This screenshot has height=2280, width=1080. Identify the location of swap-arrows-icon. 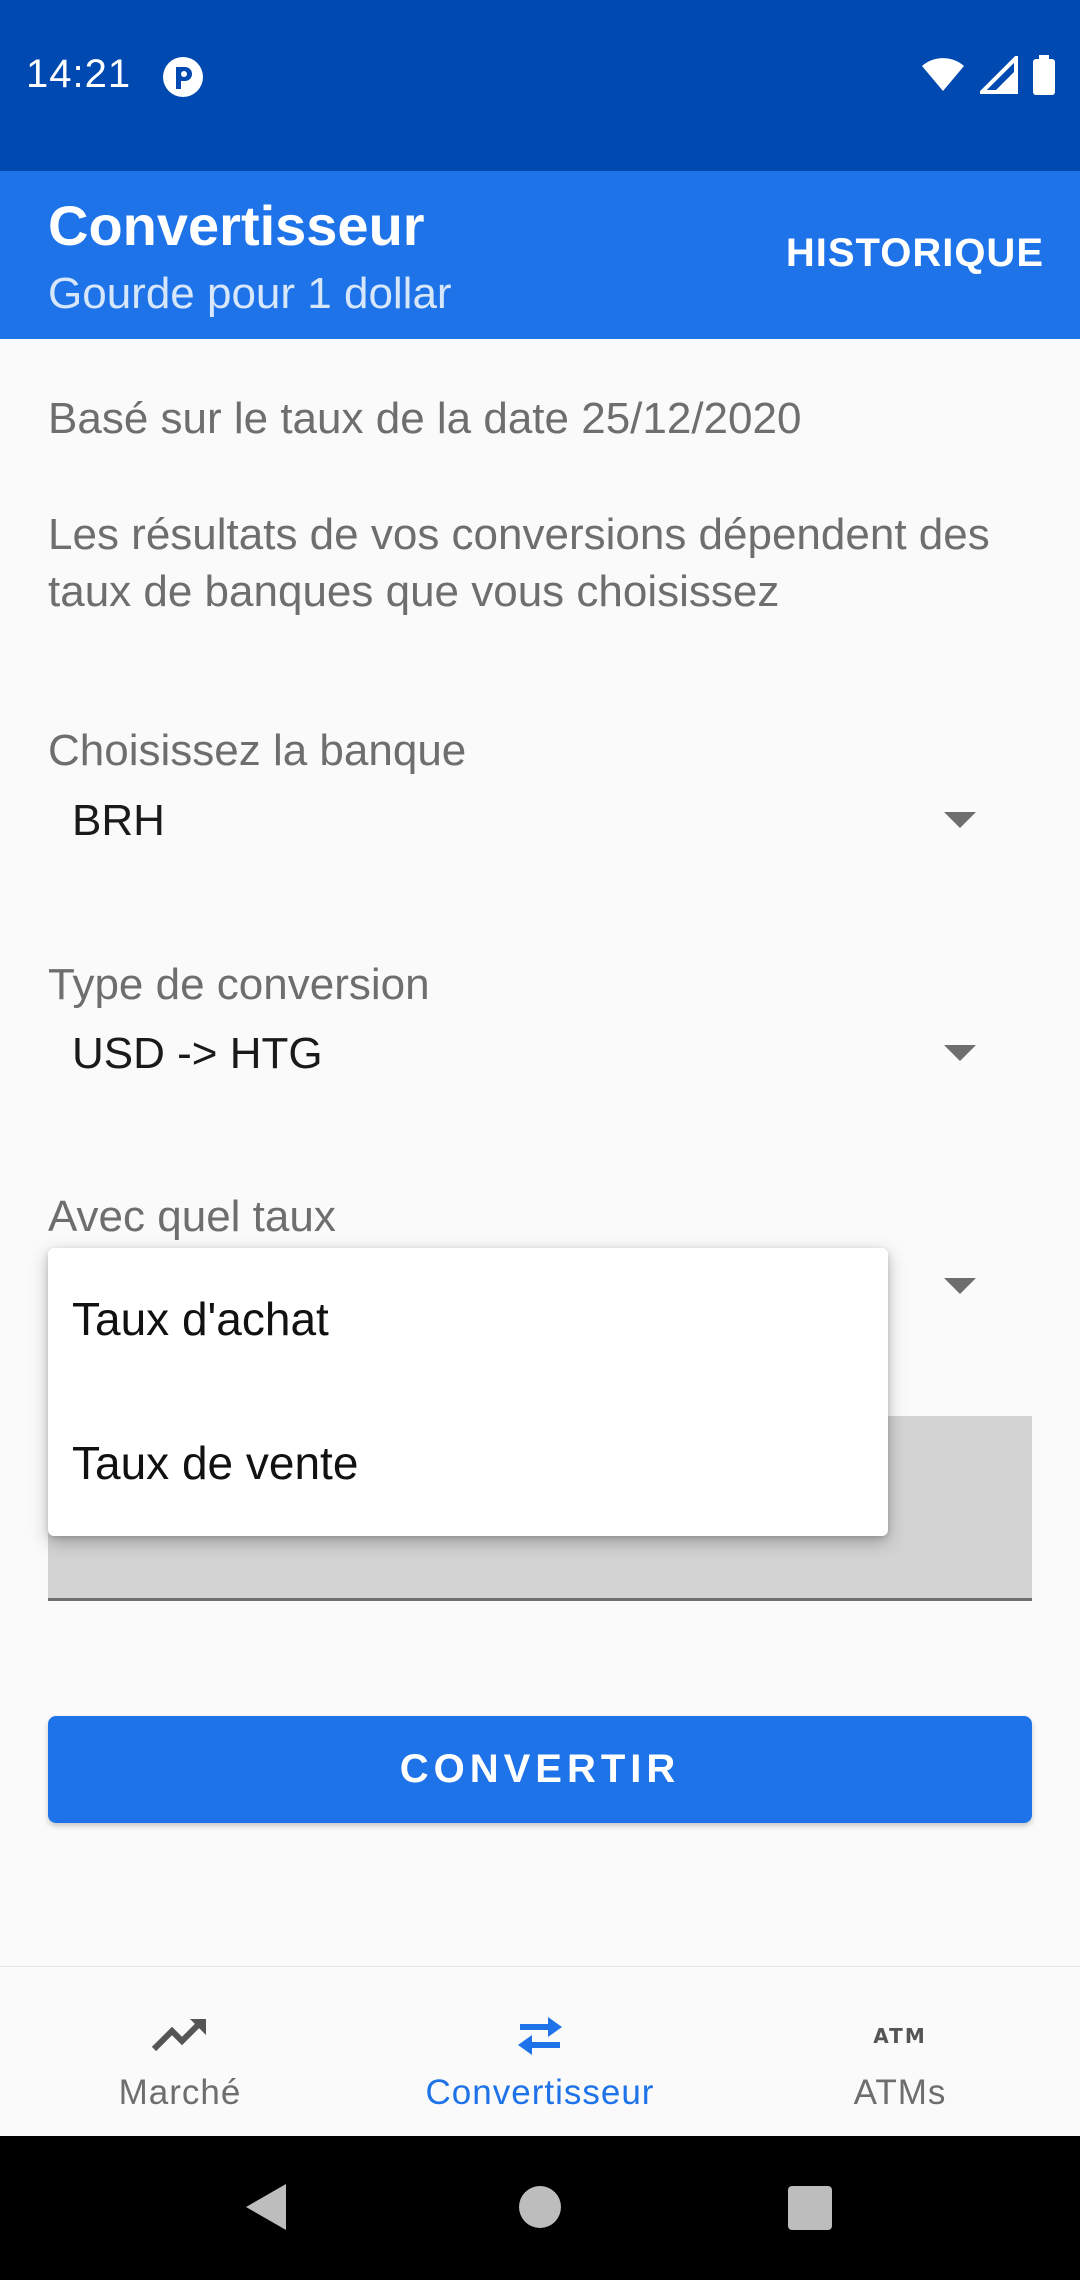
(540, 2035).